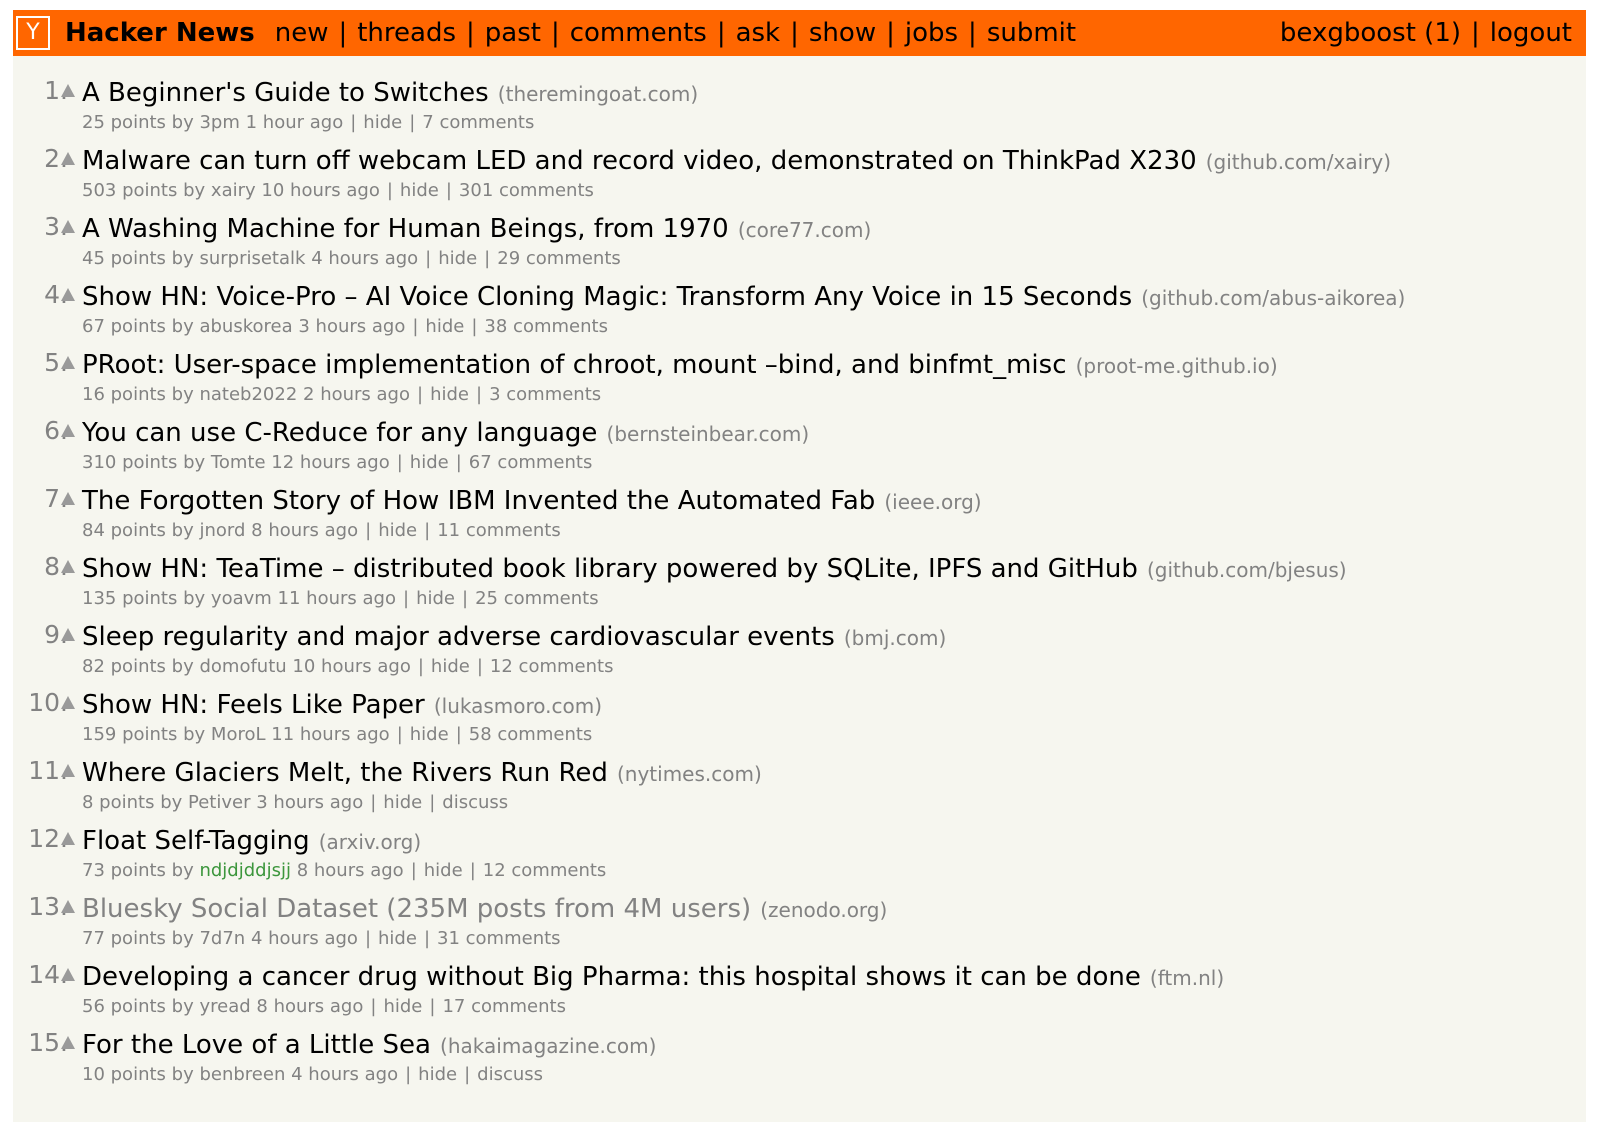  I want to click on story-title-link: You can use C-Reduce for any language, so click(339, 433).